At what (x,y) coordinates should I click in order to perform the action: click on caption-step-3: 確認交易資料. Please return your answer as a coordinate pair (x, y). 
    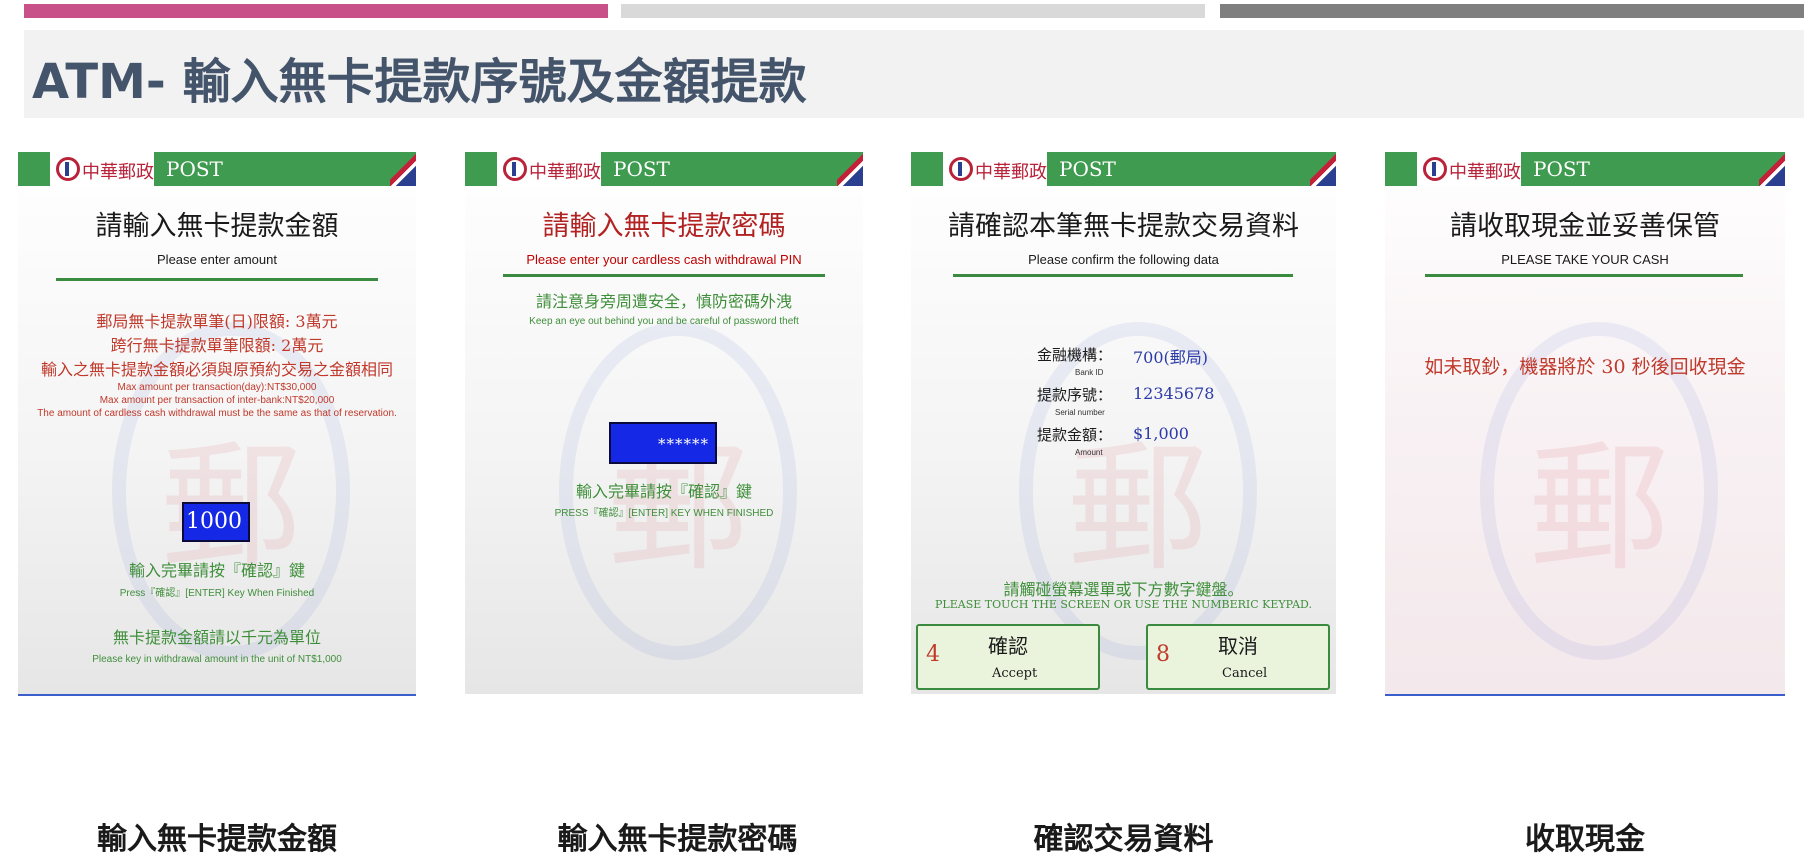
    Looking at the image, I should click on (1123, 839).